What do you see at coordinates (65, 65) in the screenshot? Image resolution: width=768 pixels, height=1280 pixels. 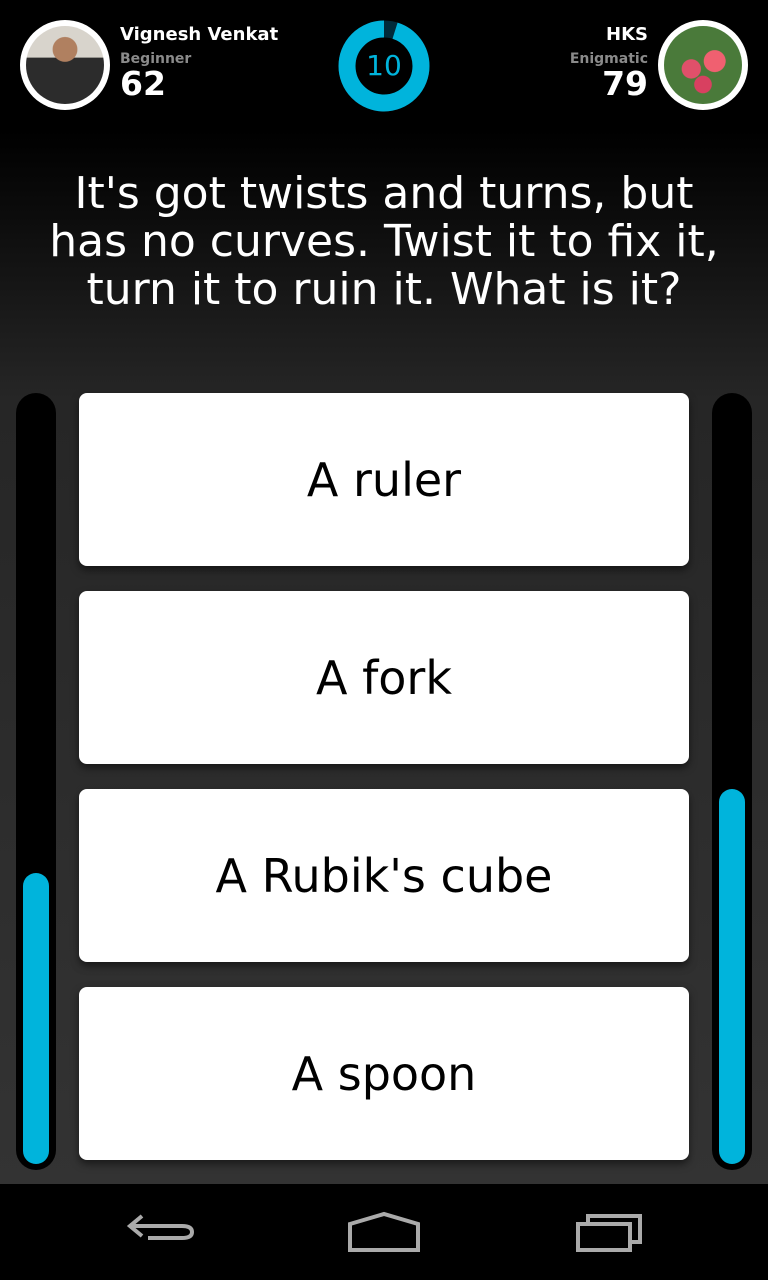 I see `player1-avatar` at bounding box center [65, 65].